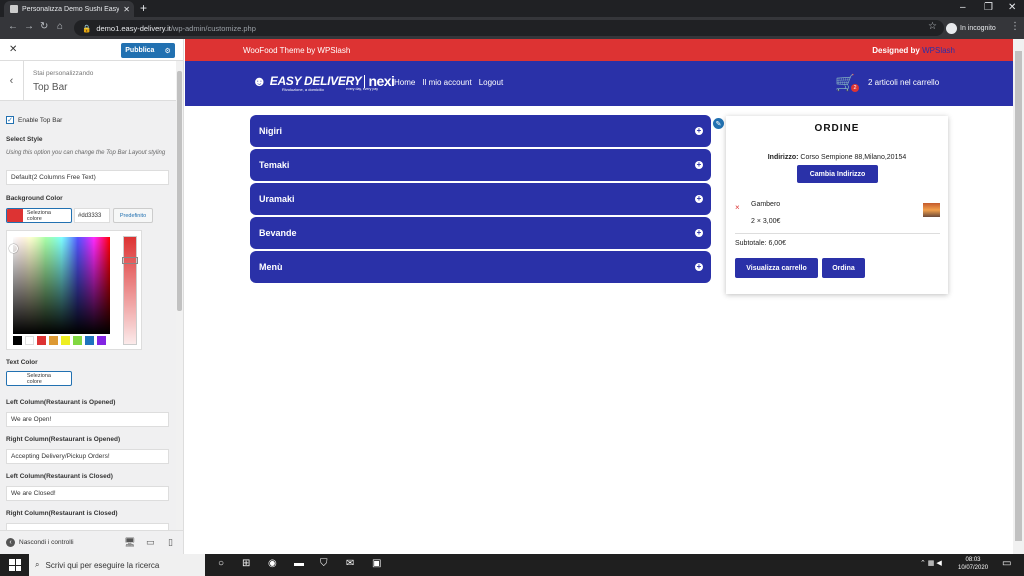 This screenshot has height=576, width=1024. Describe the element at coordinates (133, 215) in the screenshot. I see `bg-color-default-button: Predefinito` at that location.